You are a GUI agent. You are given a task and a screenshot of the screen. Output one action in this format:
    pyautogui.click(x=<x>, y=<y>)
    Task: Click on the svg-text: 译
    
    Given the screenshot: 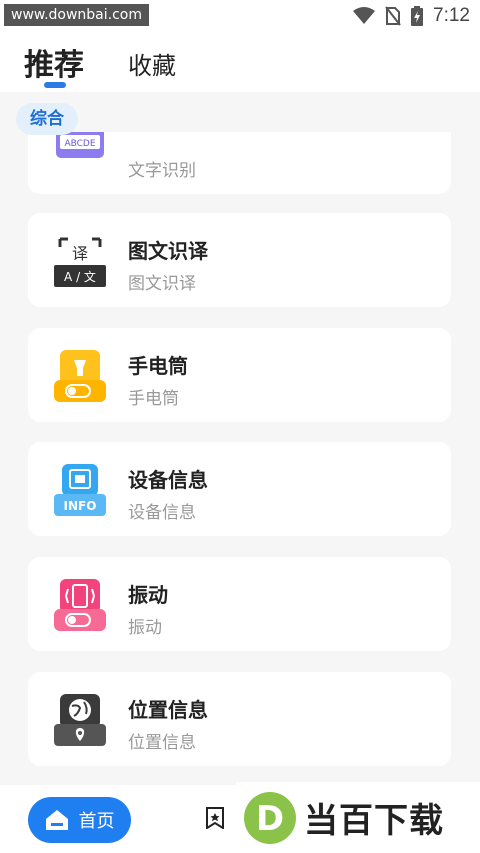 What is the action you would take?
    pyautogui.click(x=80, y=253)
    